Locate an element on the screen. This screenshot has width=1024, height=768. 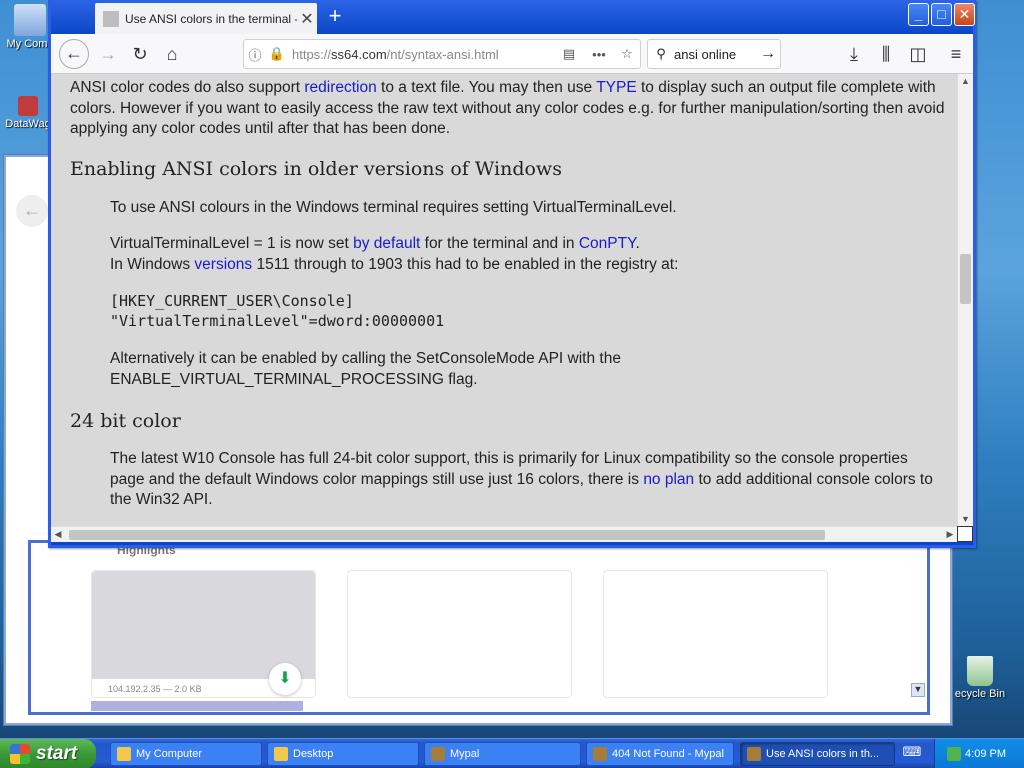
text: ENABLE_VIRTUAL_TERMINAL_PROCESSING flag. is located at coordinates (294, 379).